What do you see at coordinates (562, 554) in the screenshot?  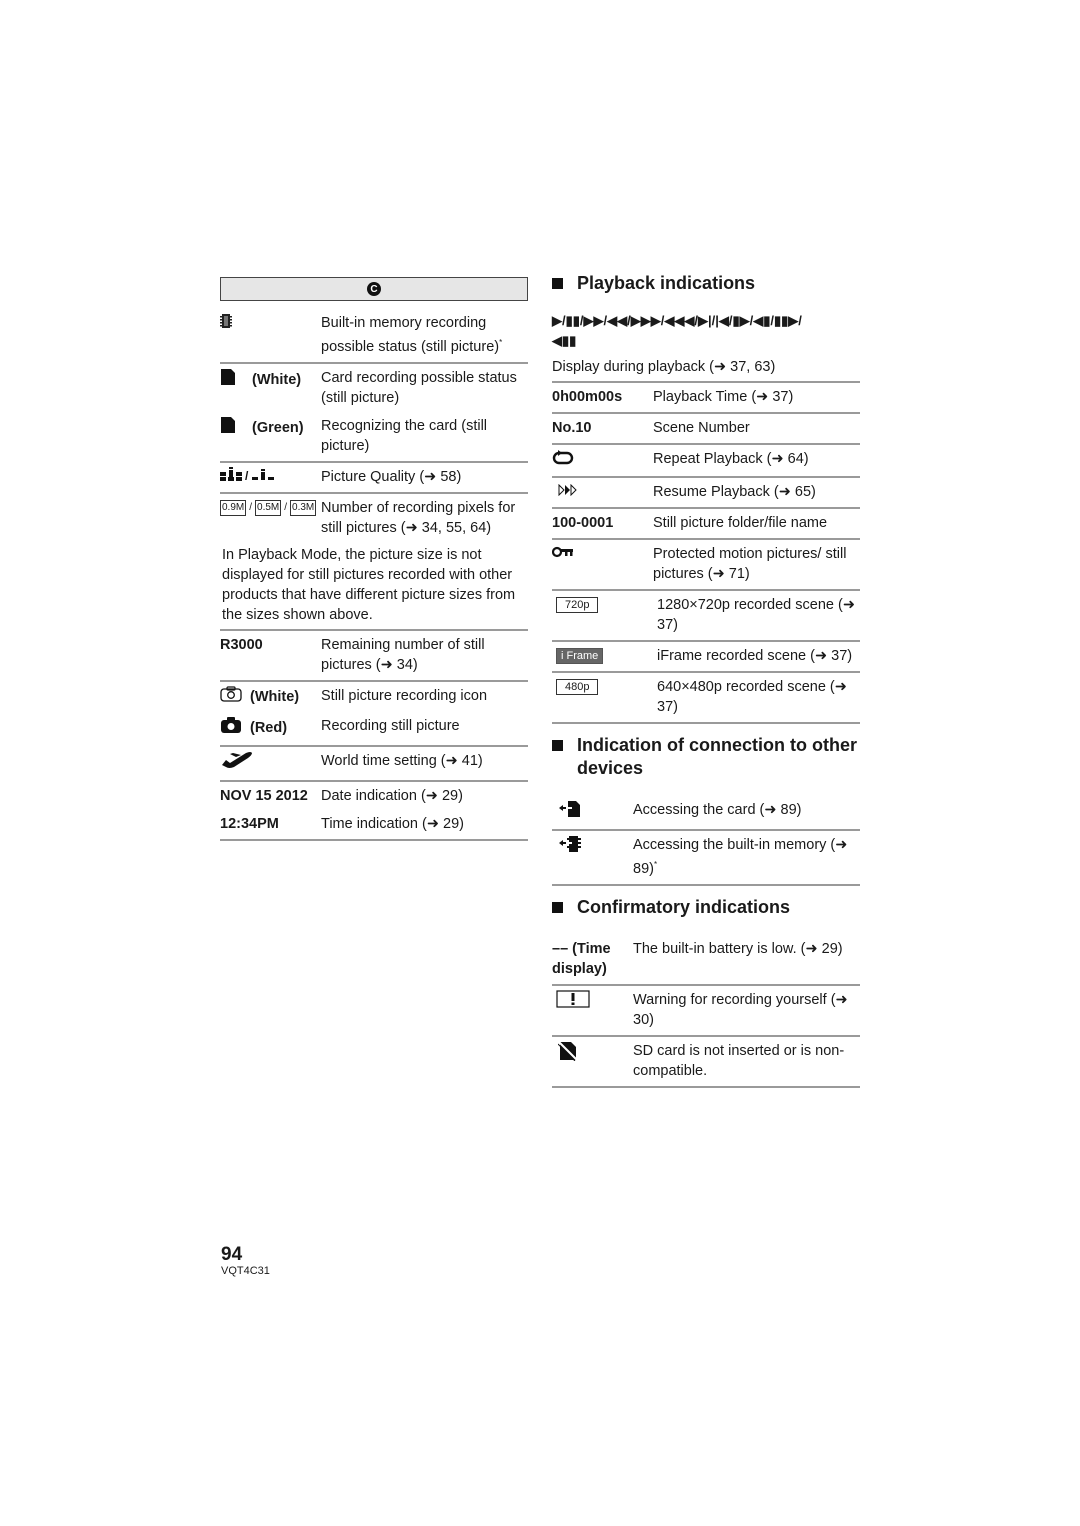 I see `protect-key-icon` at bounding box center [562, 554].